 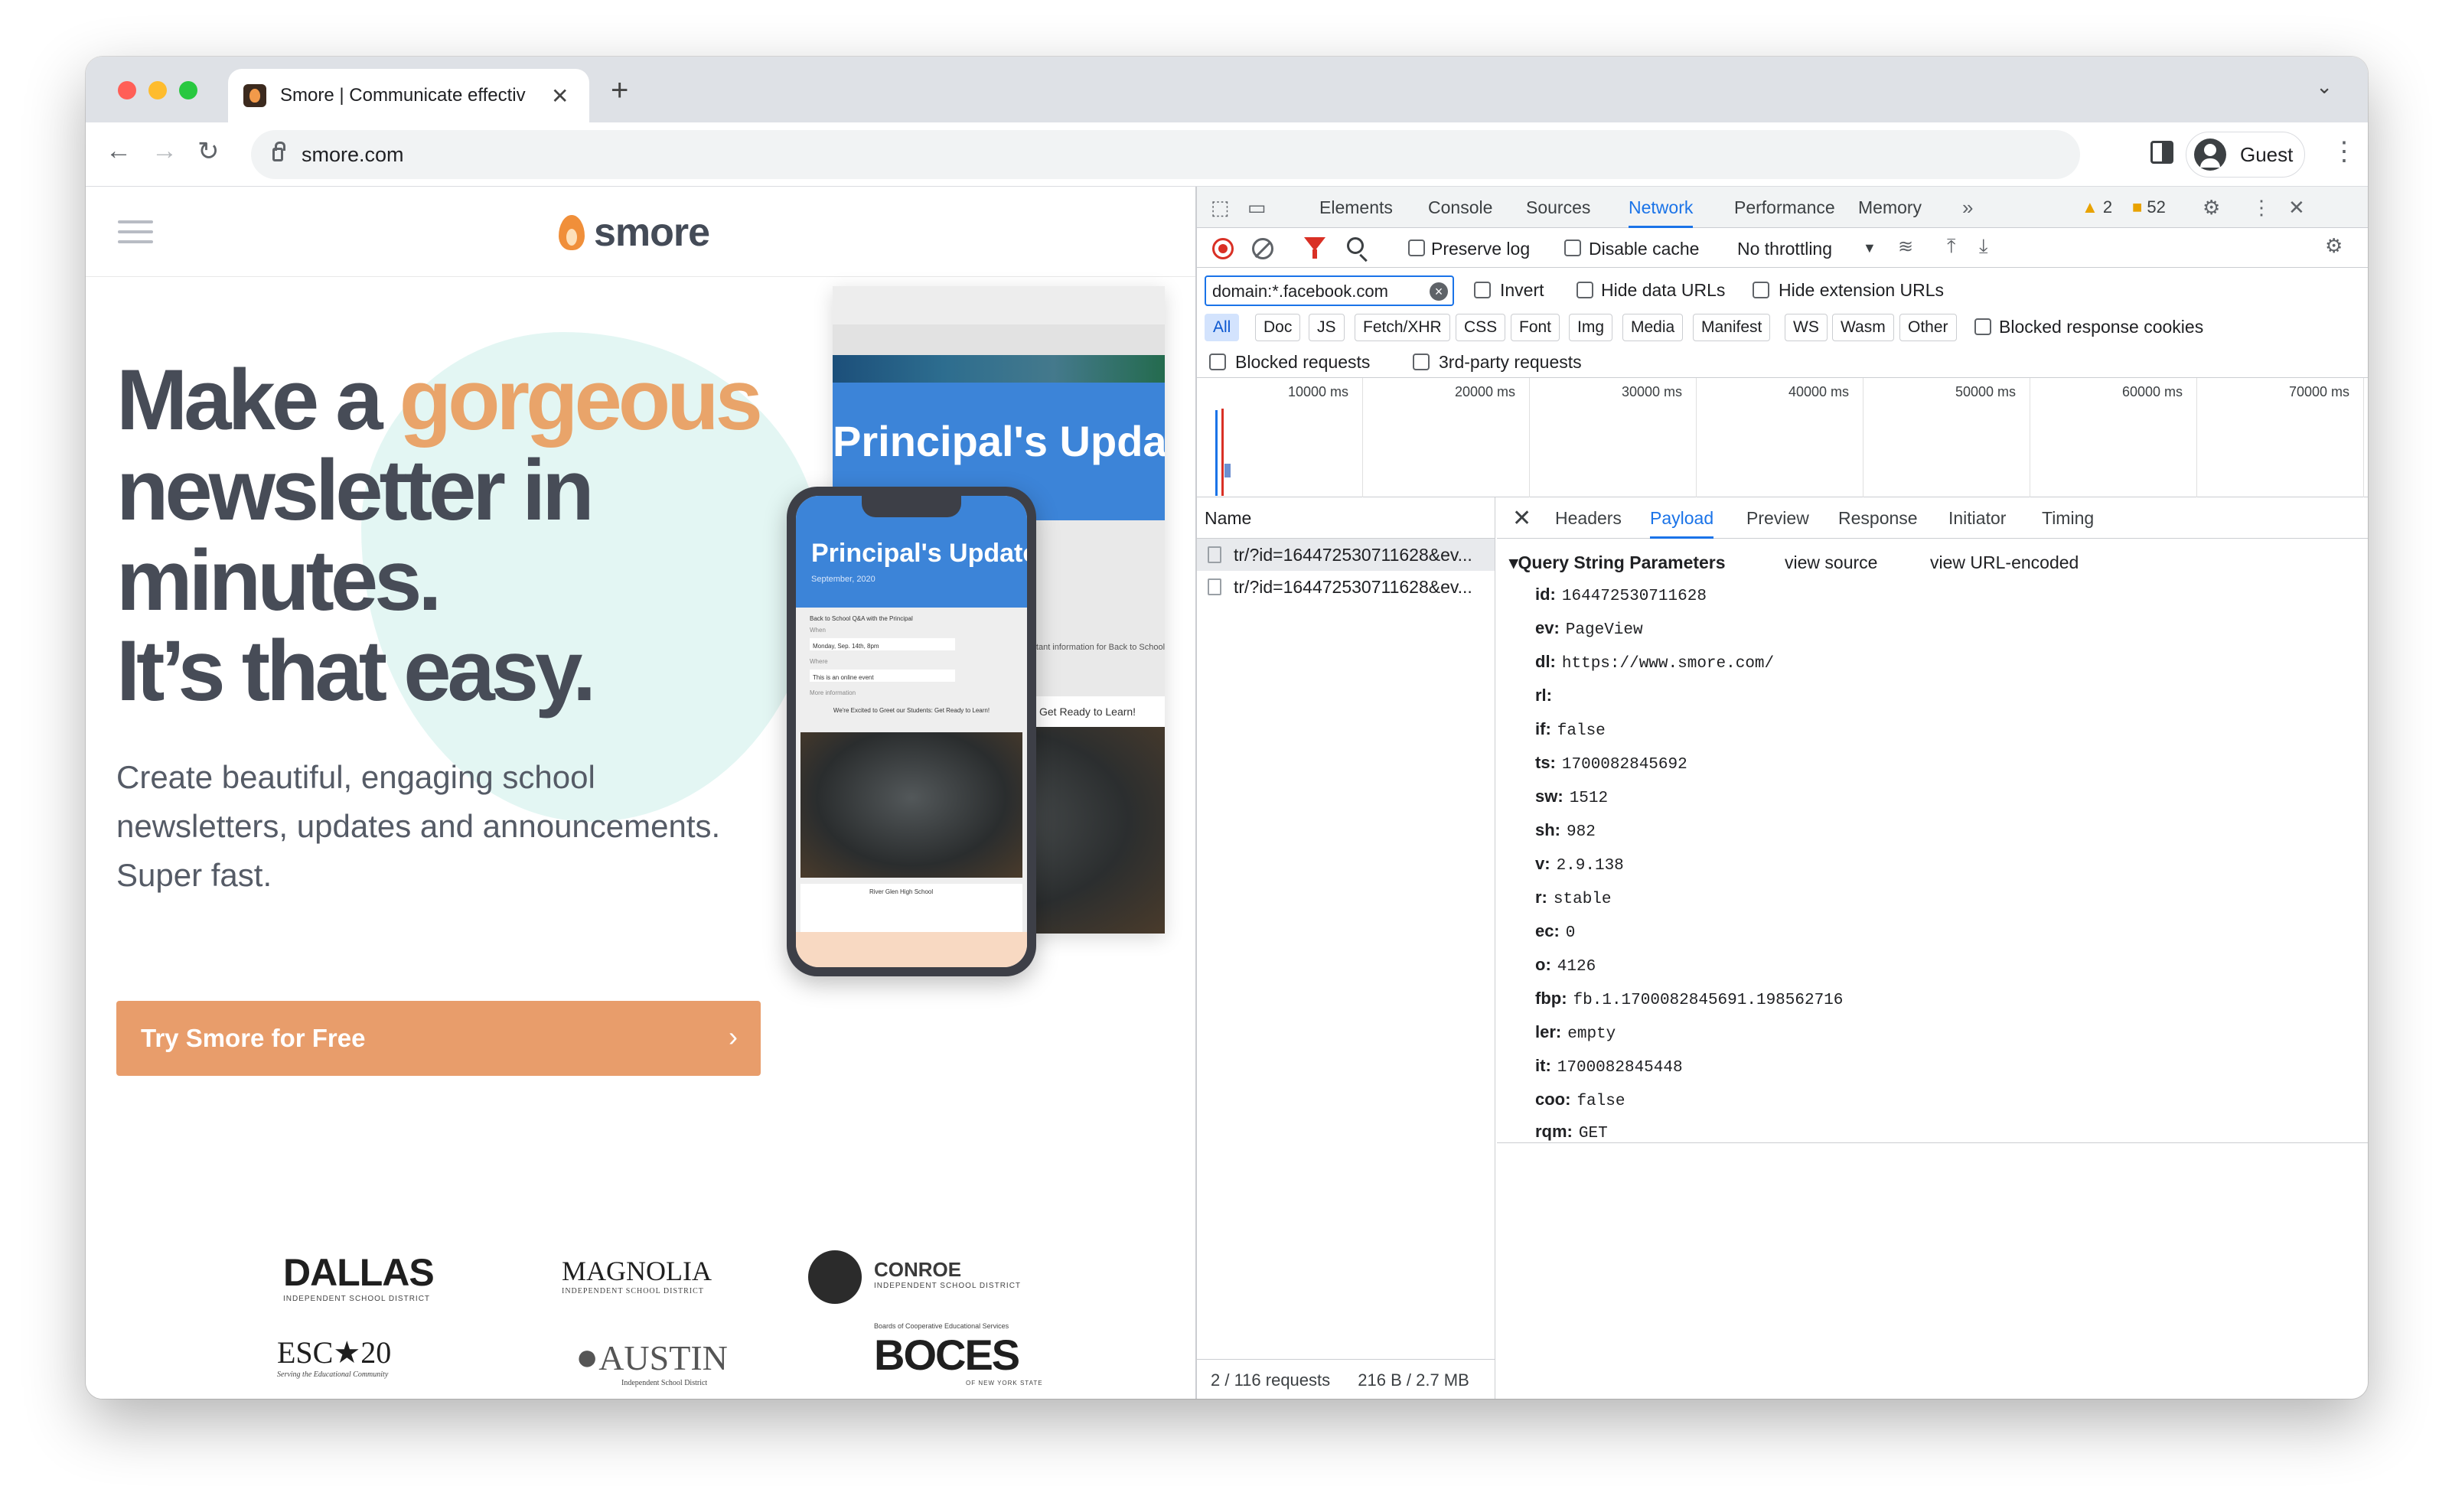 What do you see at coordinates (2211, 208) in the screenshot?
I see `settings-gear-icon: ⚙` at bounding box center [2211, 208].